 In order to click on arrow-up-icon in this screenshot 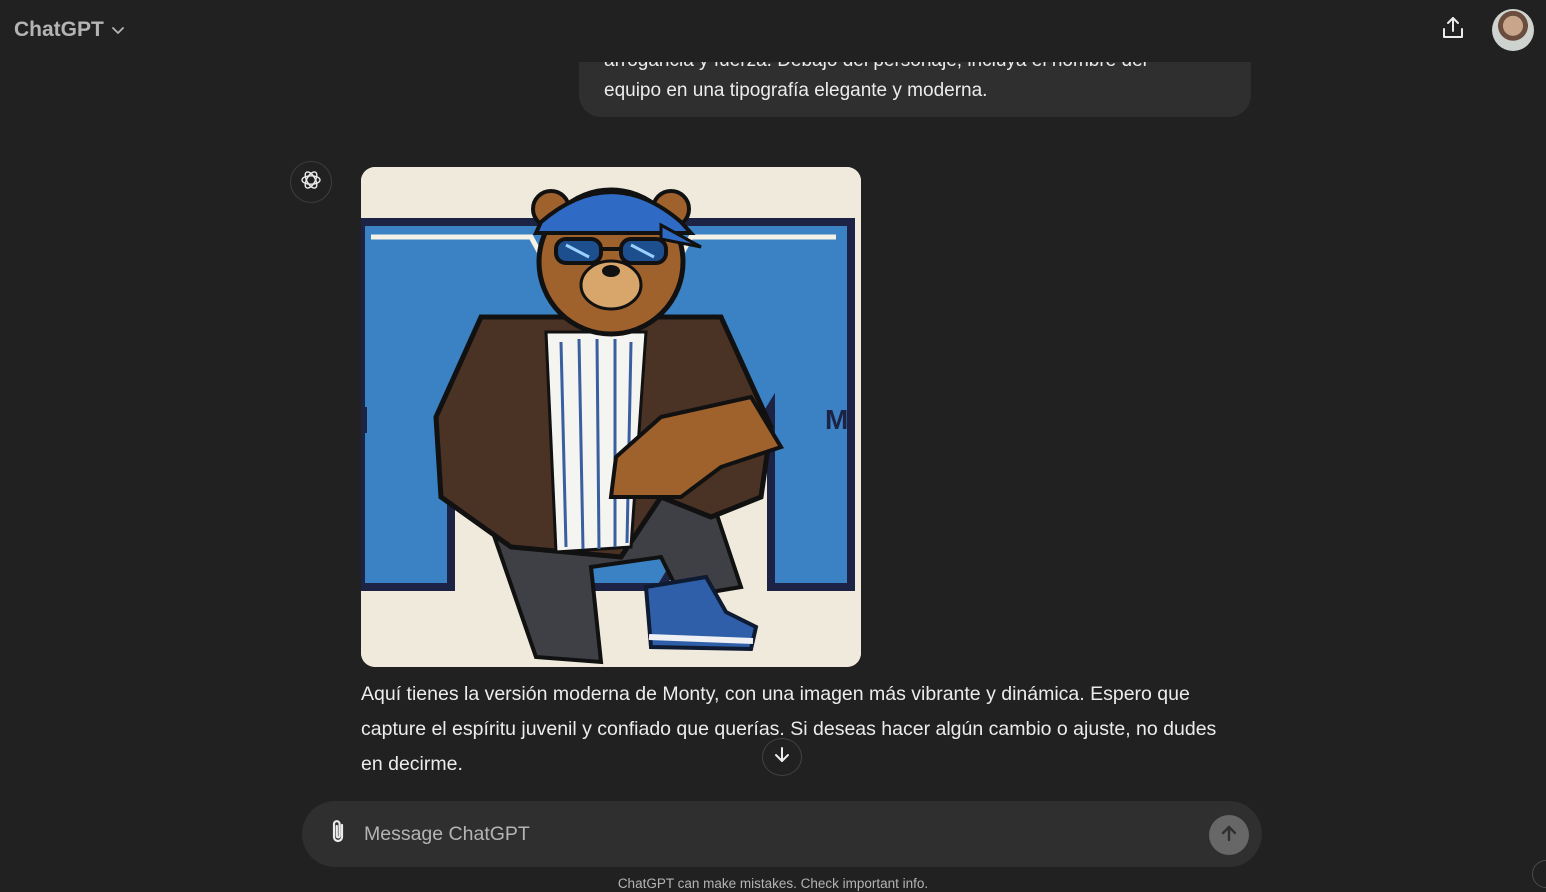, I will do `click(1229, 835)`.